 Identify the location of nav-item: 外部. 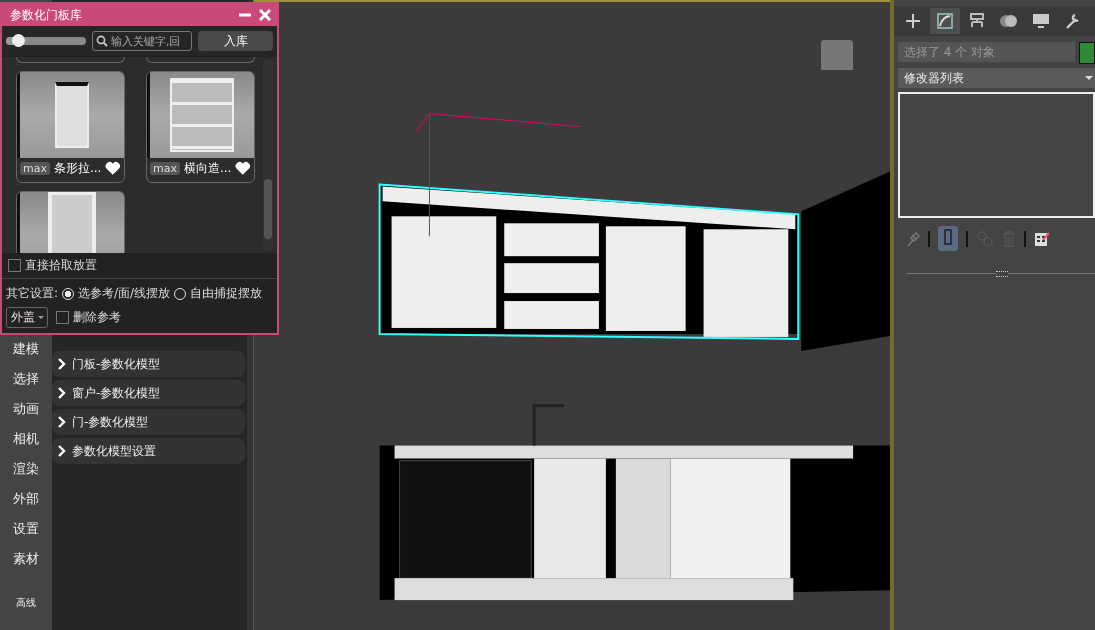
(26, 499).